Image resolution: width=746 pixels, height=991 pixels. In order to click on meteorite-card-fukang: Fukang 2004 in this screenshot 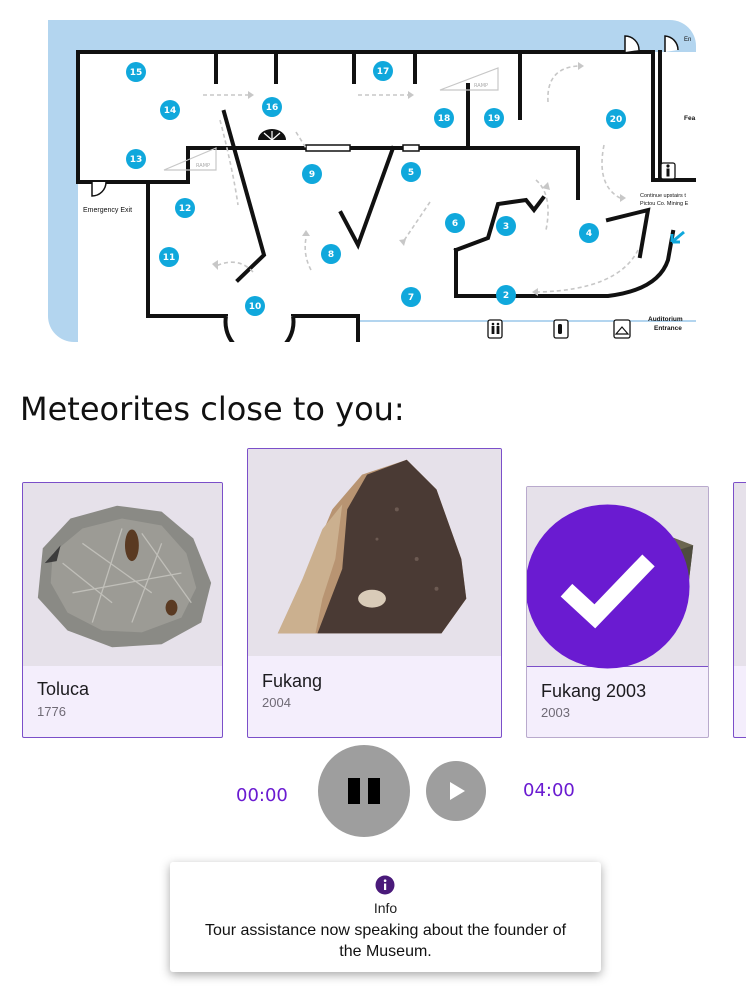, I will do `click(374, 593)`.